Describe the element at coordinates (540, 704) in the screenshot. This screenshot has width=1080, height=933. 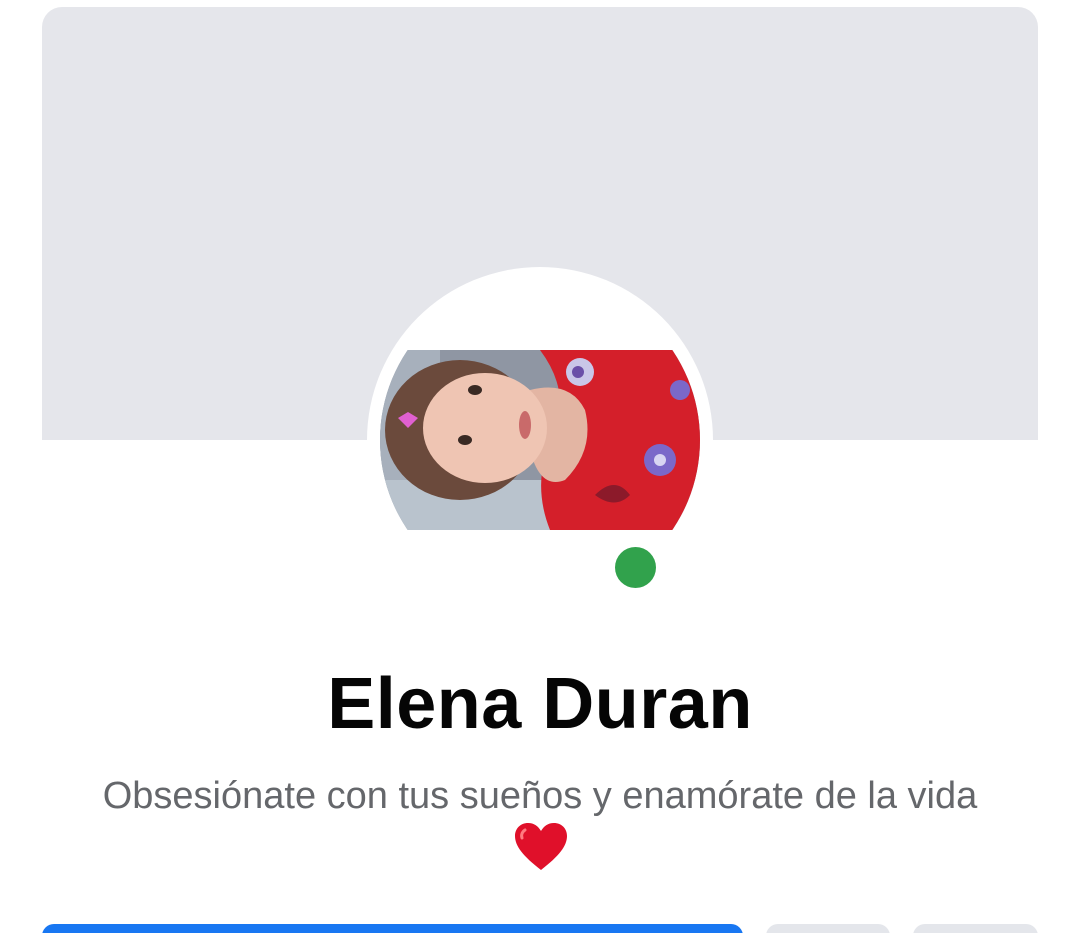
I see `profile-name: Elena Duran` at that location.